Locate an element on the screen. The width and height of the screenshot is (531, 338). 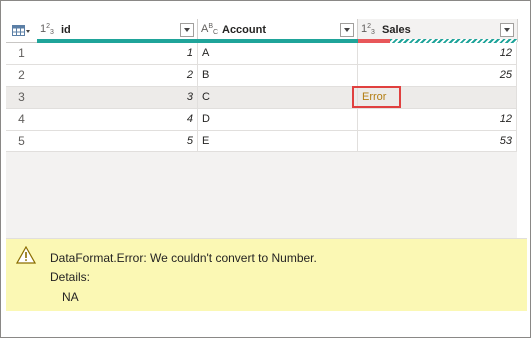
cell-id: 2 is located at coordinates (117, 75).